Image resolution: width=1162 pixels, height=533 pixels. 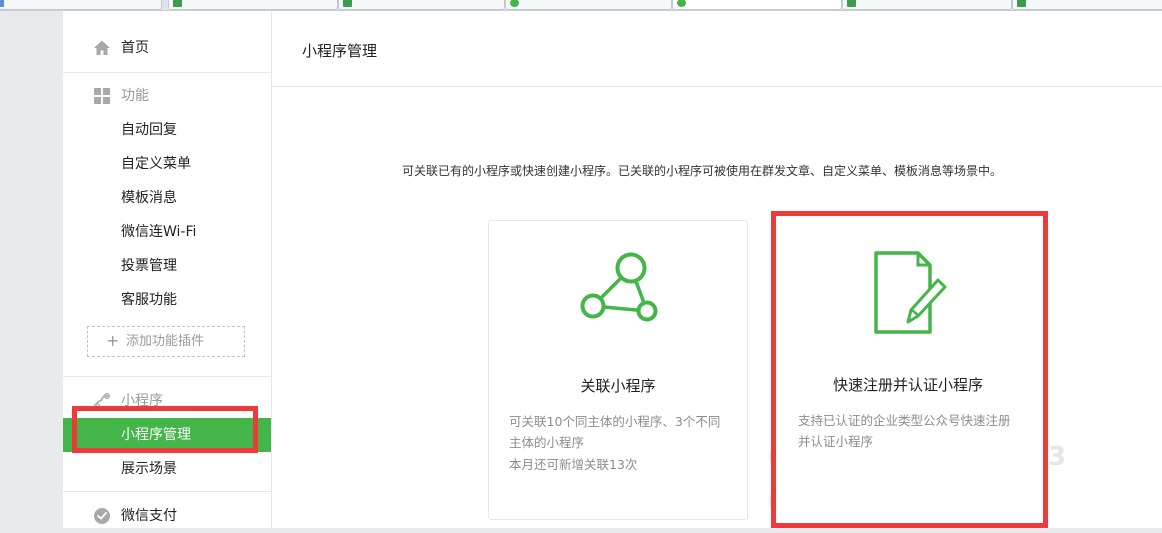 I want to click on sidebar-item-display-scene: 展示场景, so click(x=167, y=469).